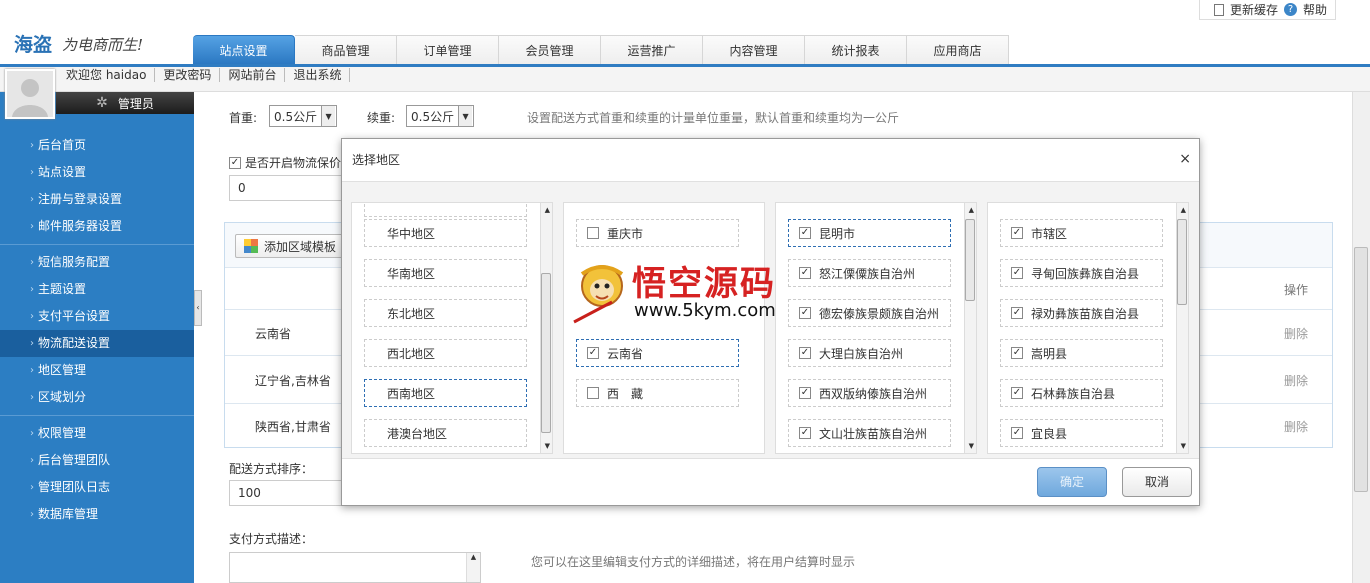 The width and height of the screenshot is (1370, 583). Describe the element at coordinates (445, 353) in the screenshot. I see `region-item: 西北地区` at that location.